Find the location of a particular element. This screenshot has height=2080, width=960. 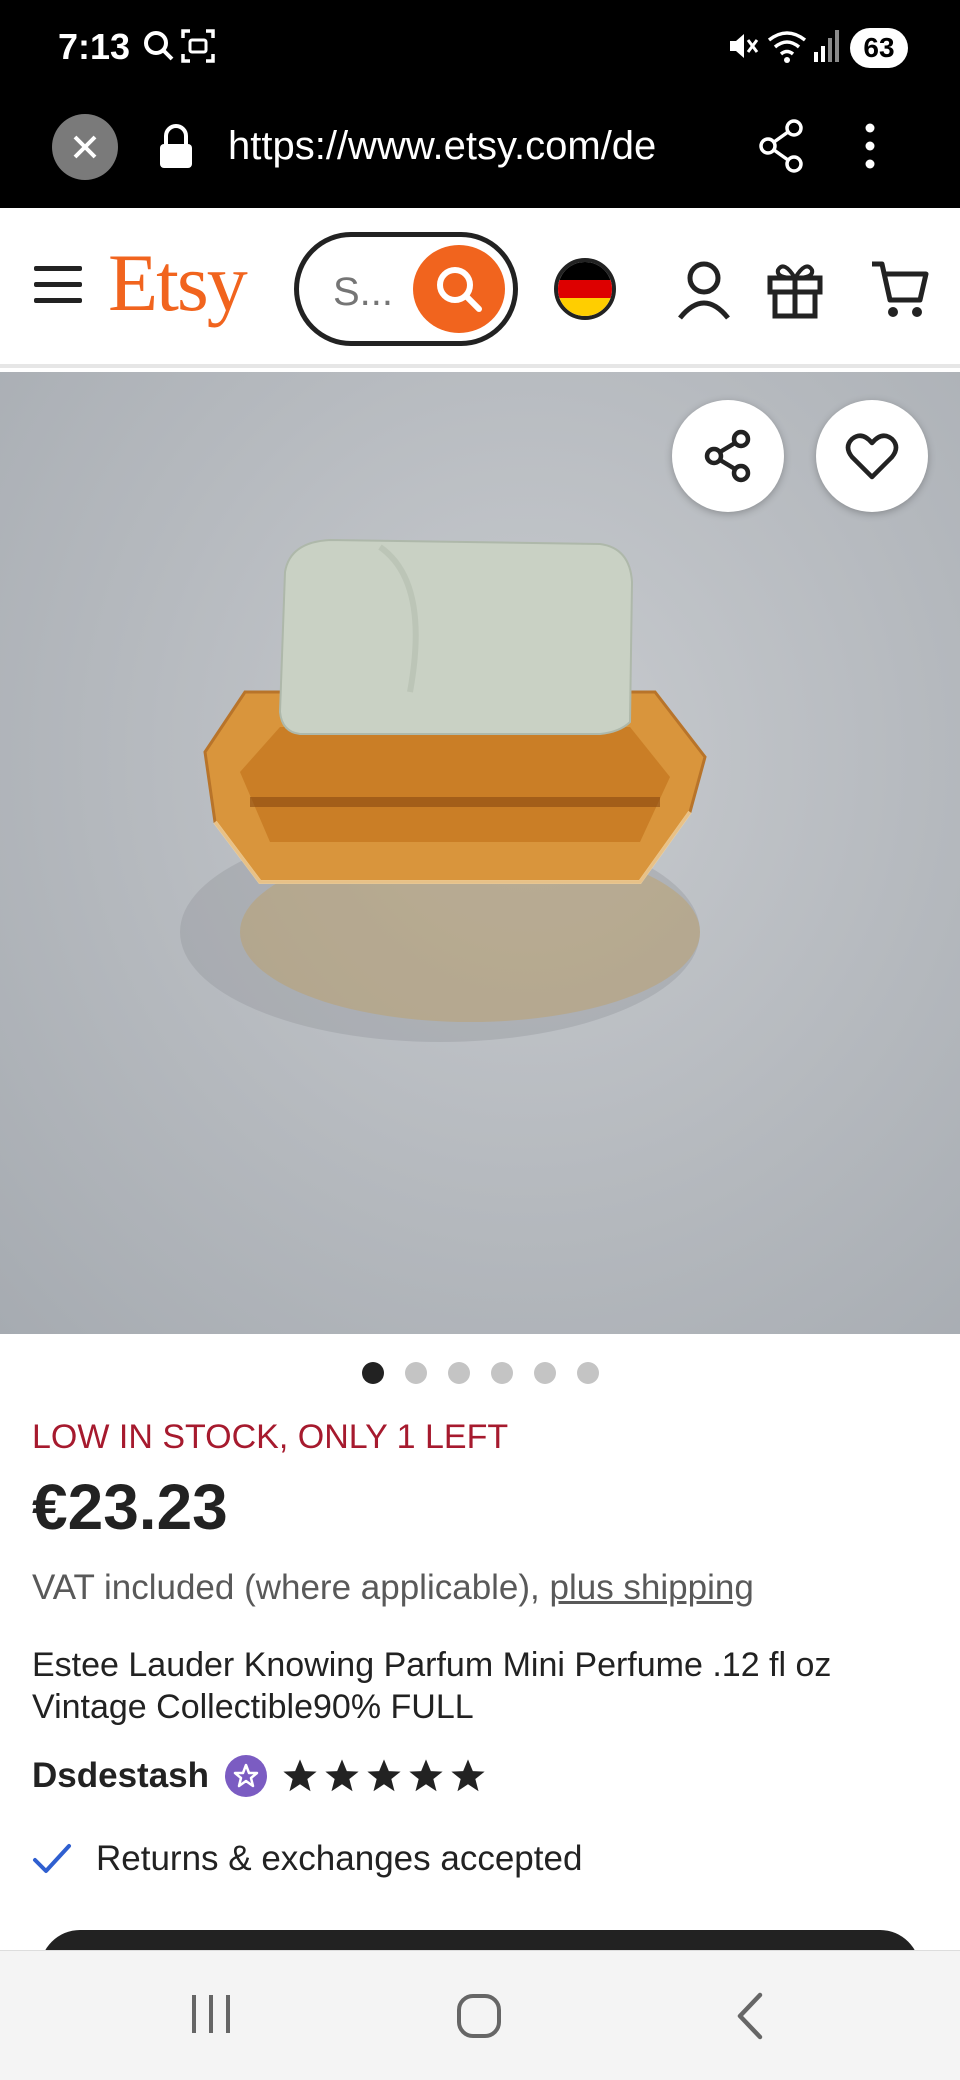

close-icon is located at coordinates (85, 147).